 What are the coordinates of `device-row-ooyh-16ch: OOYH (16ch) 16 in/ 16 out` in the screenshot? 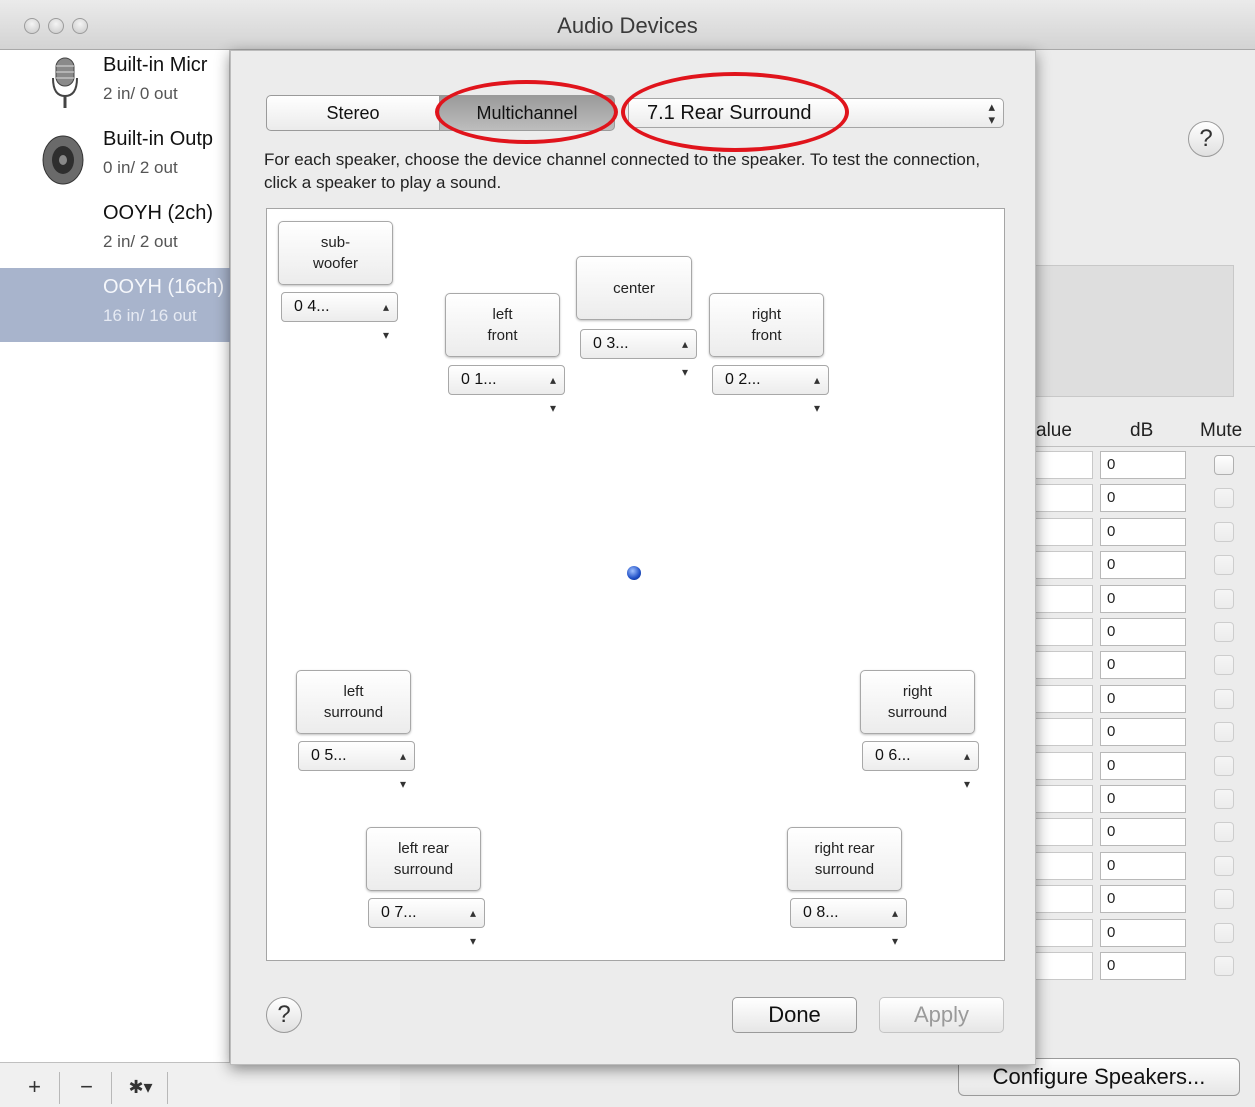 It's located at (115, 305).